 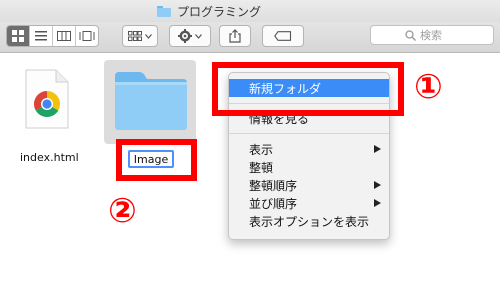 I want to click on gear-icon, so click(x=185, y=36).